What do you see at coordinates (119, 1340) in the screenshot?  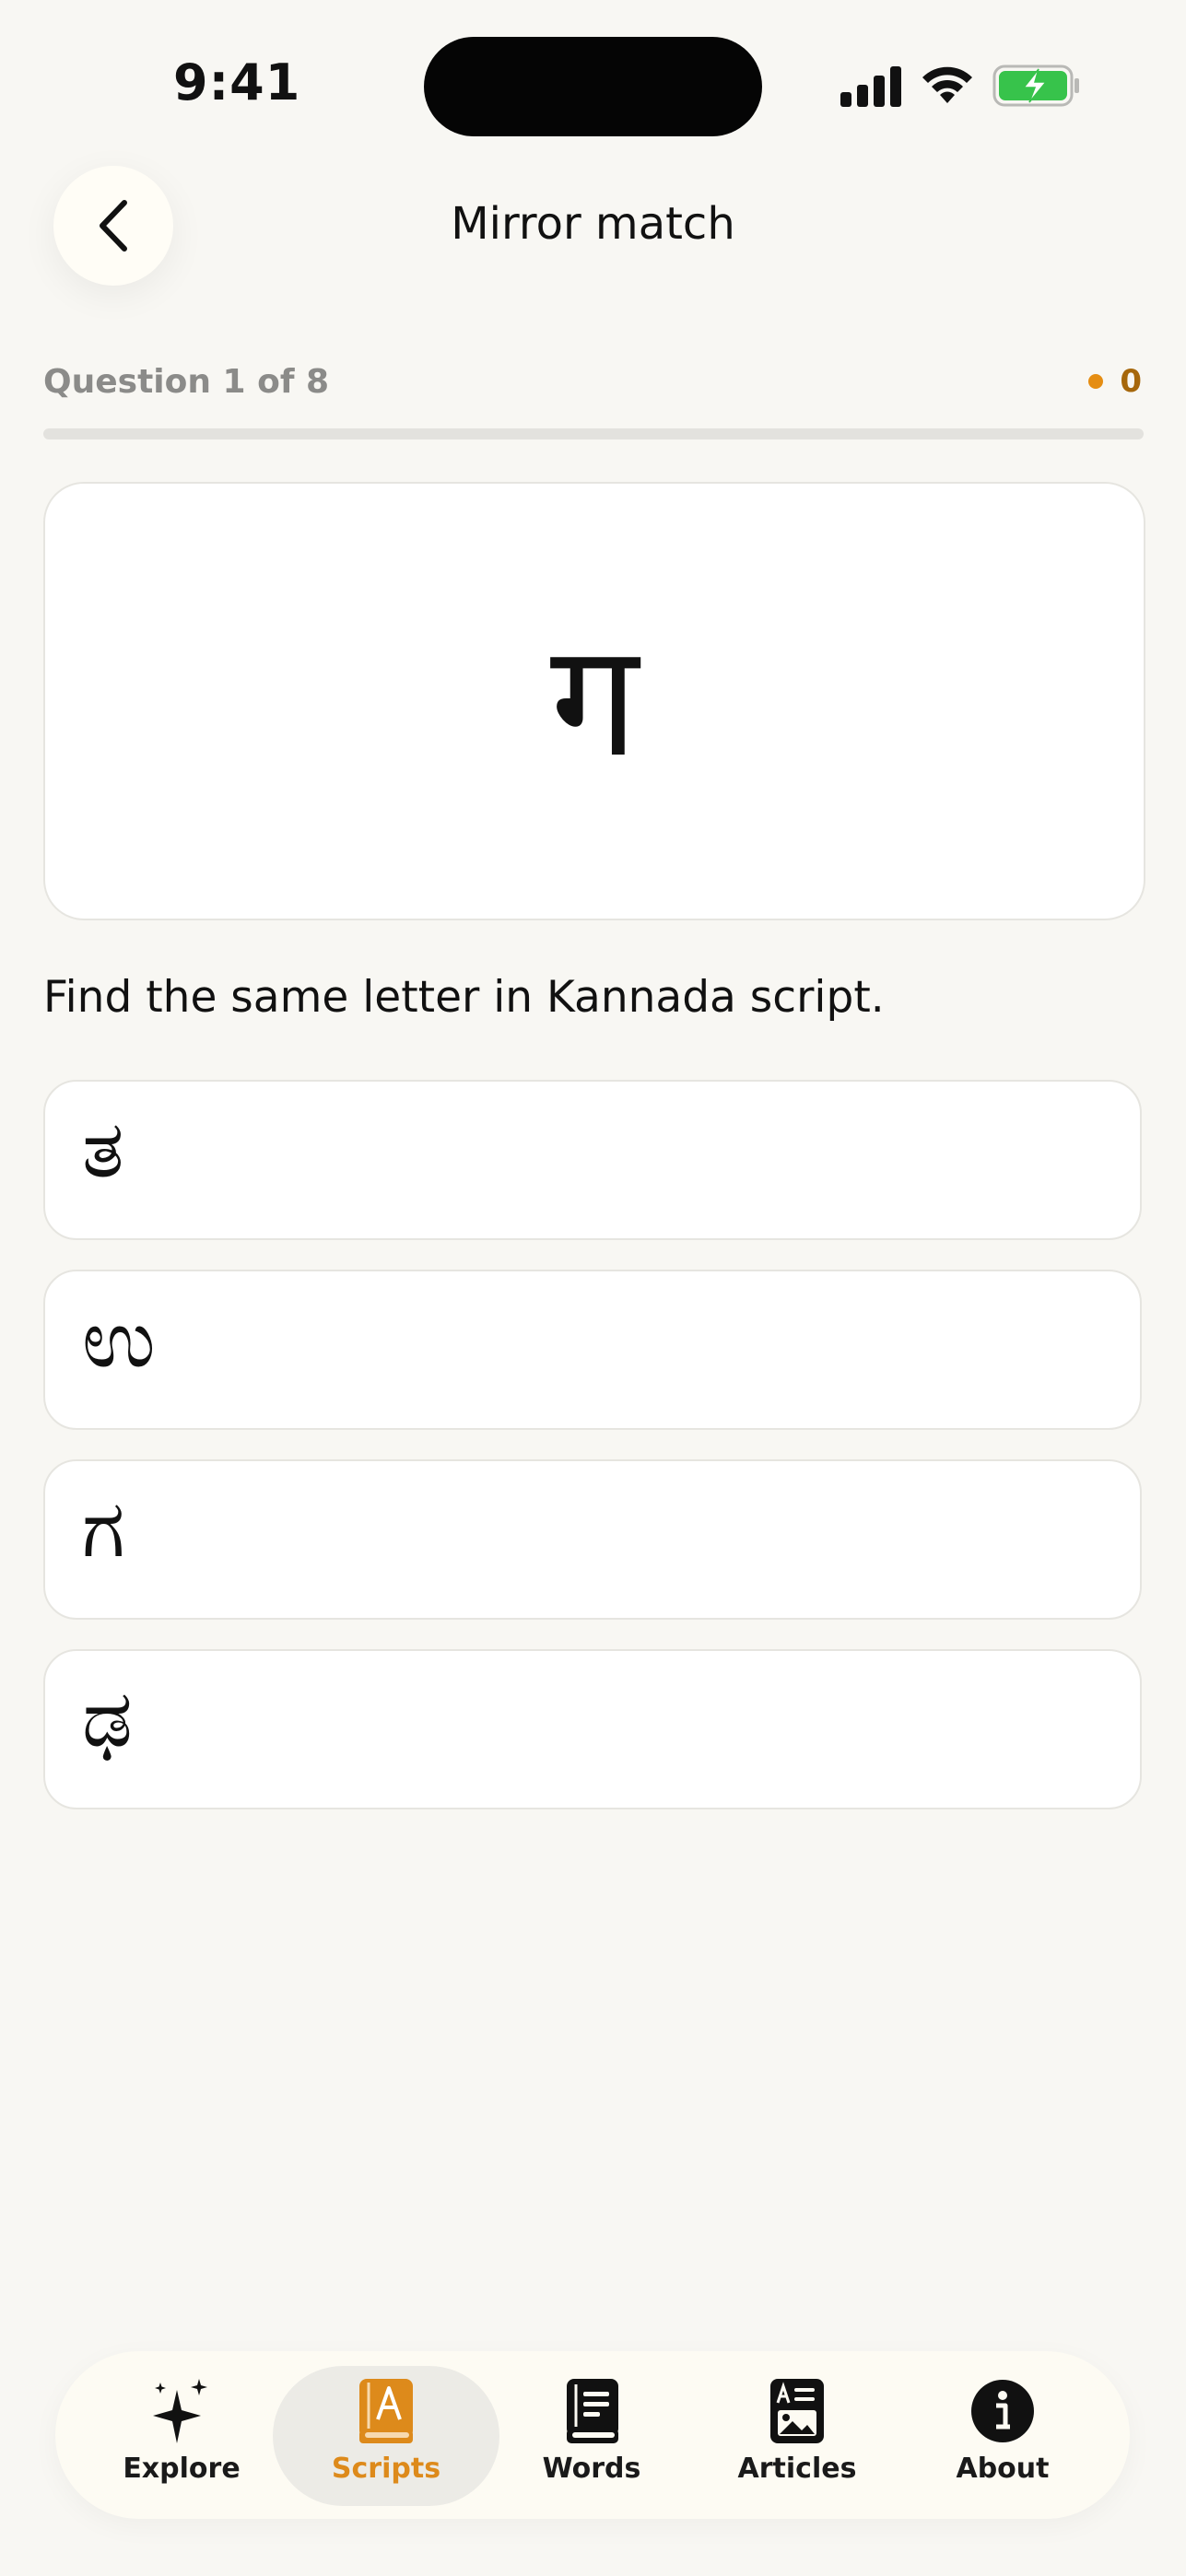 I see `option-glyph: ಉ` at bounding box center [119, 1340].